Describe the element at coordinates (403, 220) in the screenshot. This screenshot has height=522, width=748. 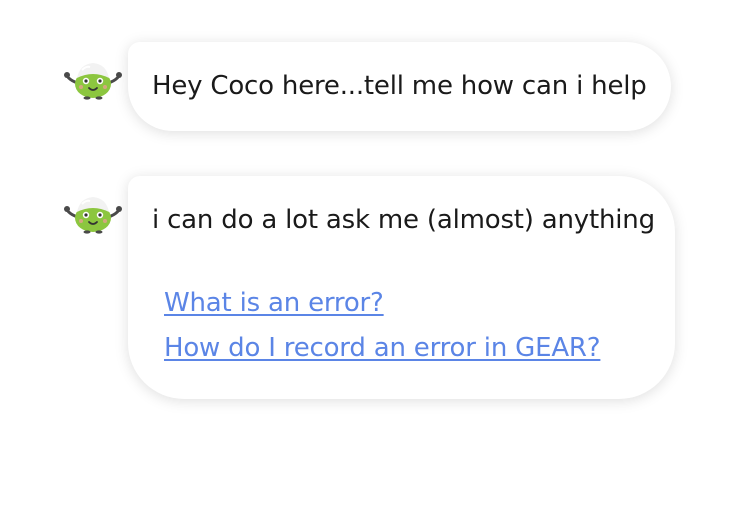
I see `message-text: i can do a lot ask me (almost) anything` at that location.